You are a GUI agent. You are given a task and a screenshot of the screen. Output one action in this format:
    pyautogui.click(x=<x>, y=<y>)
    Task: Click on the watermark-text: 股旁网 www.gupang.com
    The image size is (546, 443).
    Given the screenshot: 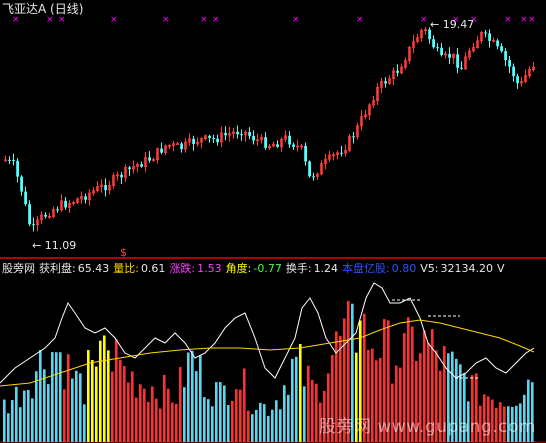 What is the action you would take?
    pyautogui.click(x=427, y=427)
    